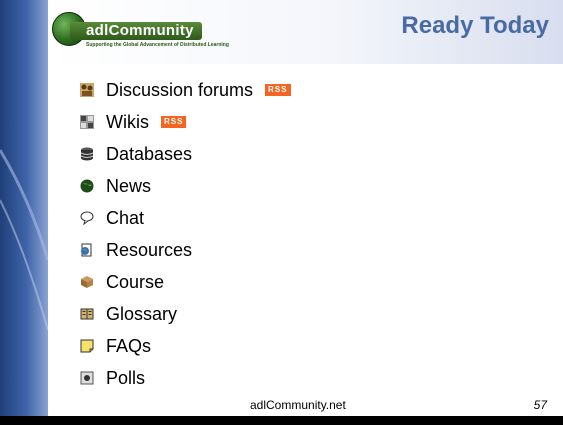 This screenshot has height=425, width=563. I want to click on list-item: Chat, so click(185, 218).